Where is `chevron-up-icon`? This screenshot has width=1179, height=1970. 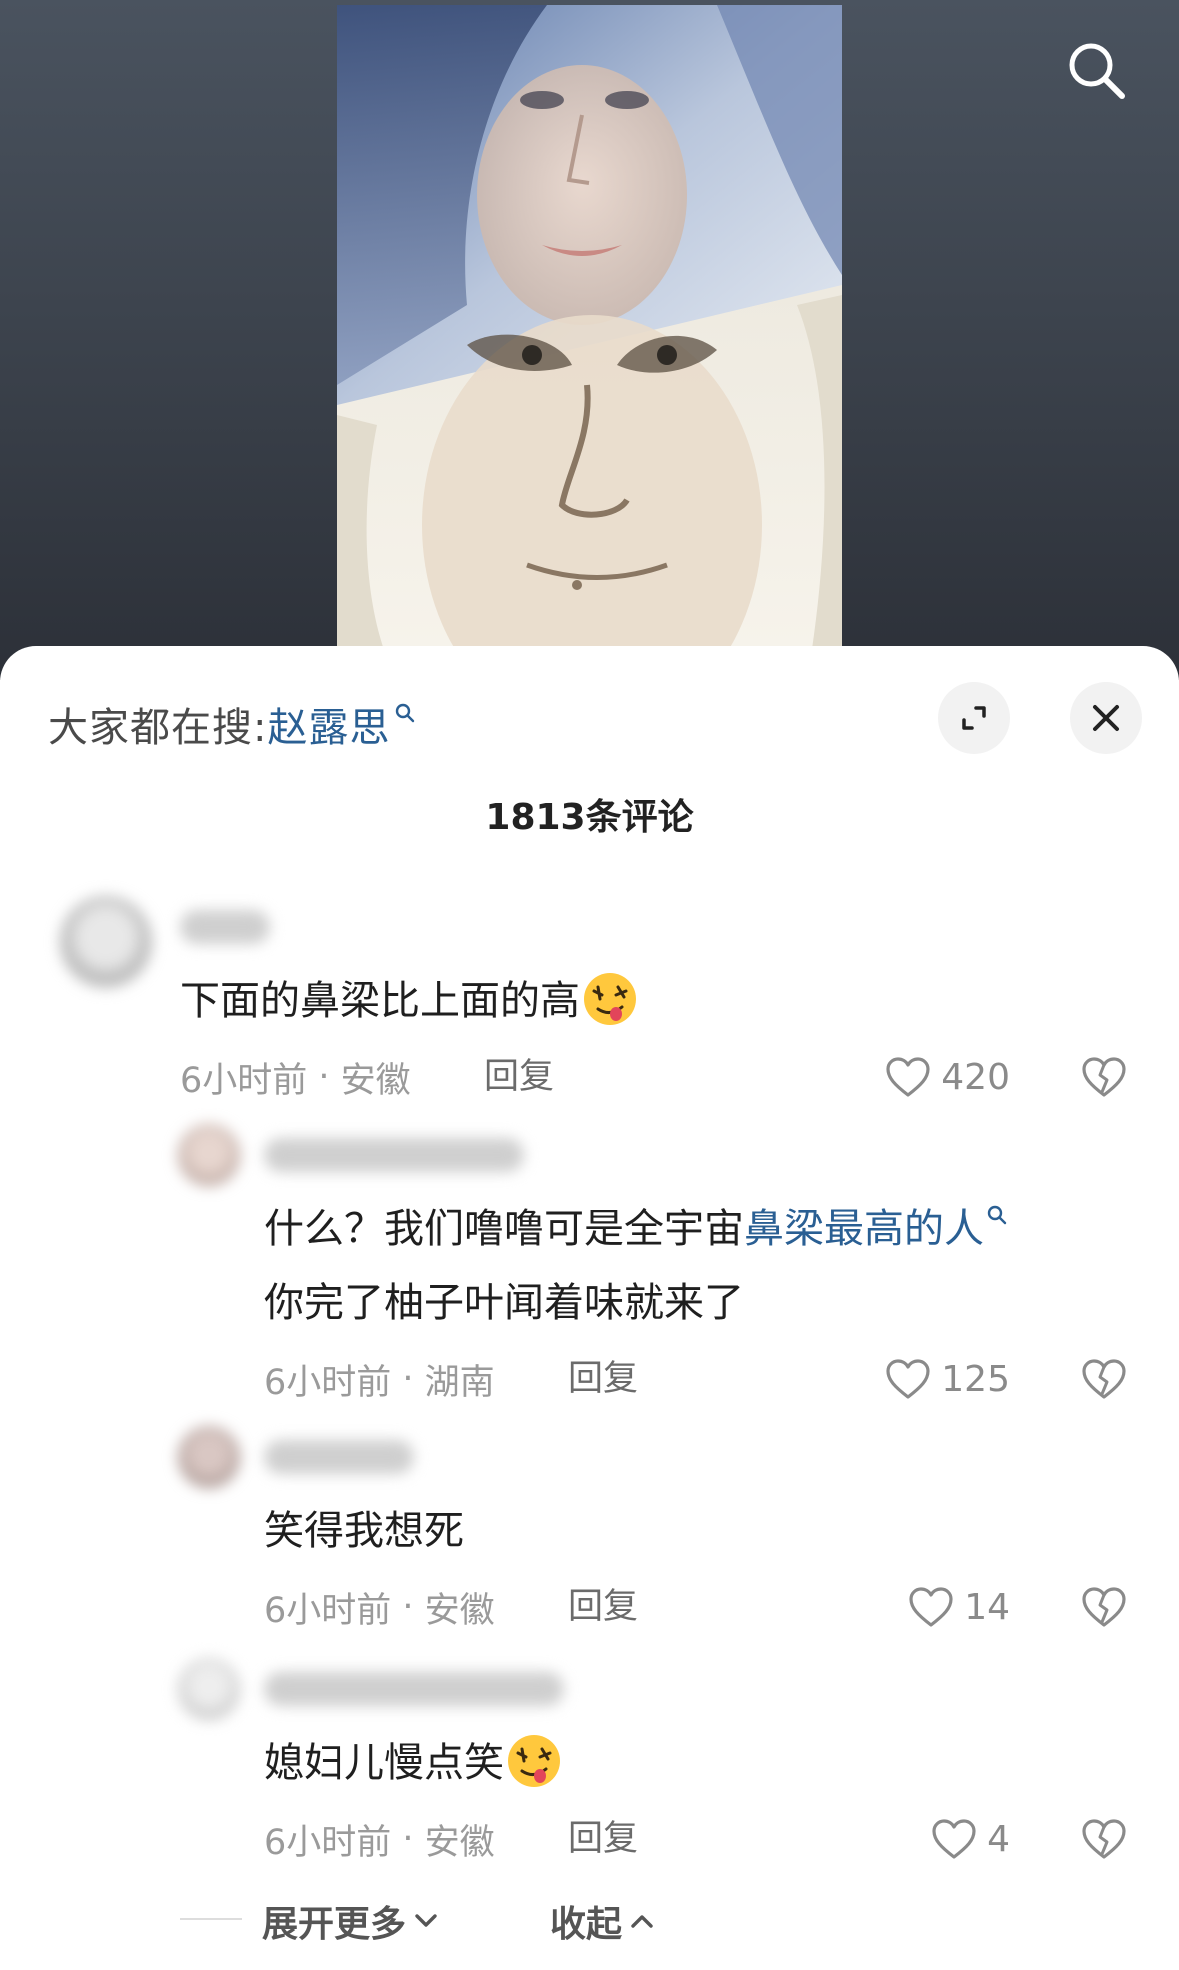
chevron-up-icon is located at coordinates (642, 1921).